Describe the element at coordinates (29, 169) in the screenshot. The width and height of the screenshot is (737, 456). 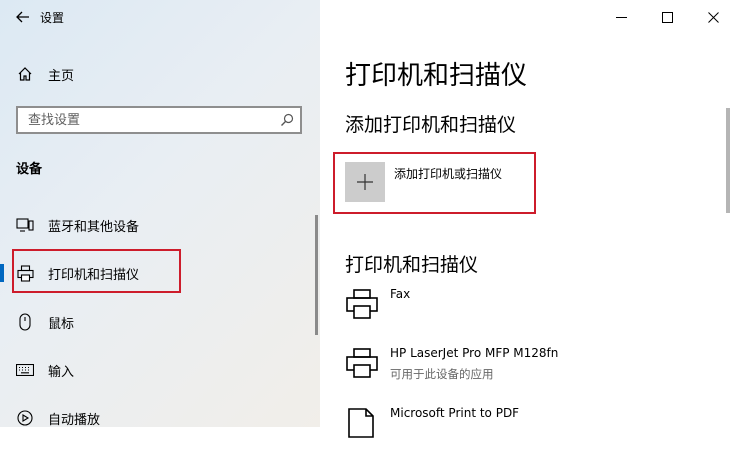
I see `sidebar-section-title: 设备` at that location.